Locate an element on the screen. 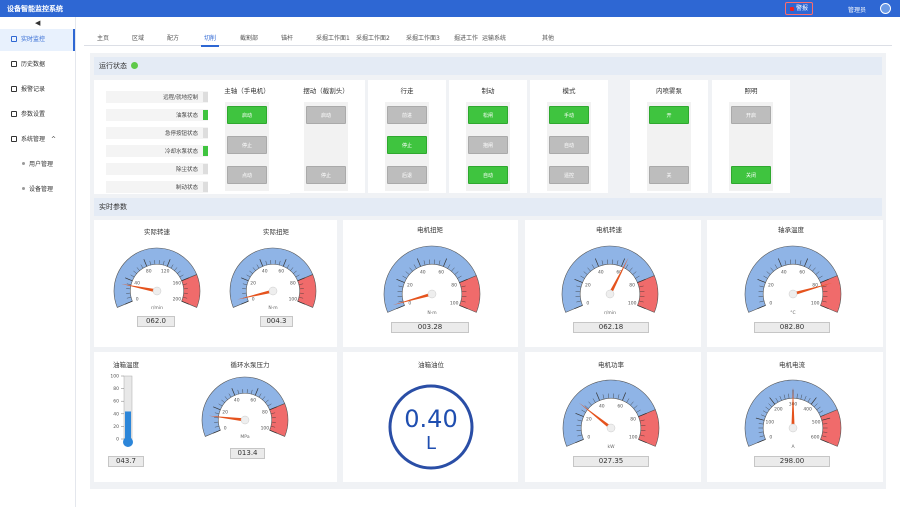 The height and width of the screenshot is (507, 900). sidebar-item-2: 报警记录 is located at coordinates (37, 90).